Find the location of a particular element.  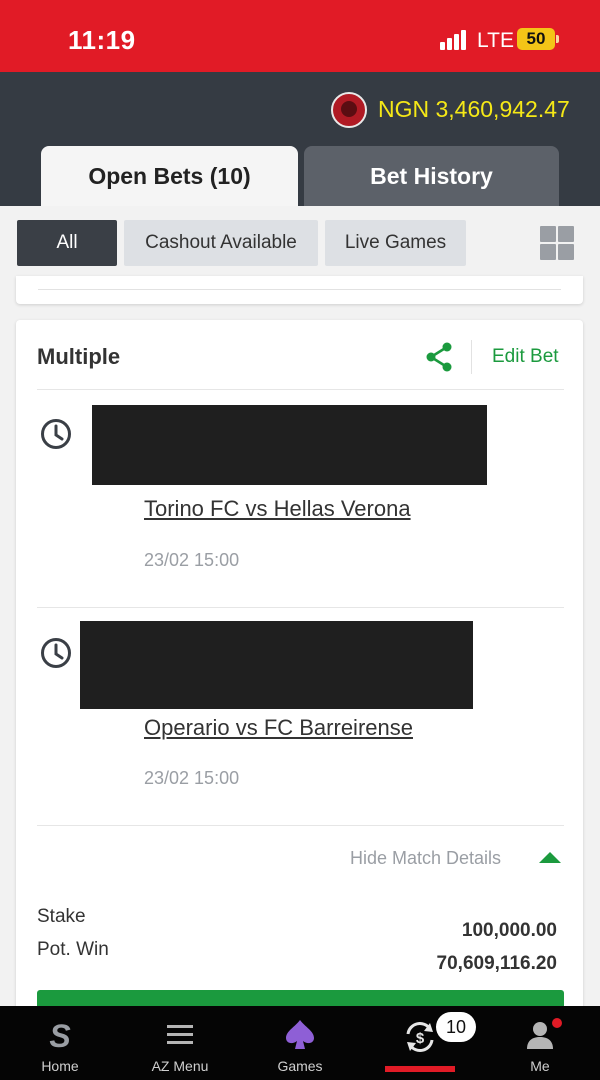

filter-cashout-available-button: Cashout Available is located at coordinates (221, 243).